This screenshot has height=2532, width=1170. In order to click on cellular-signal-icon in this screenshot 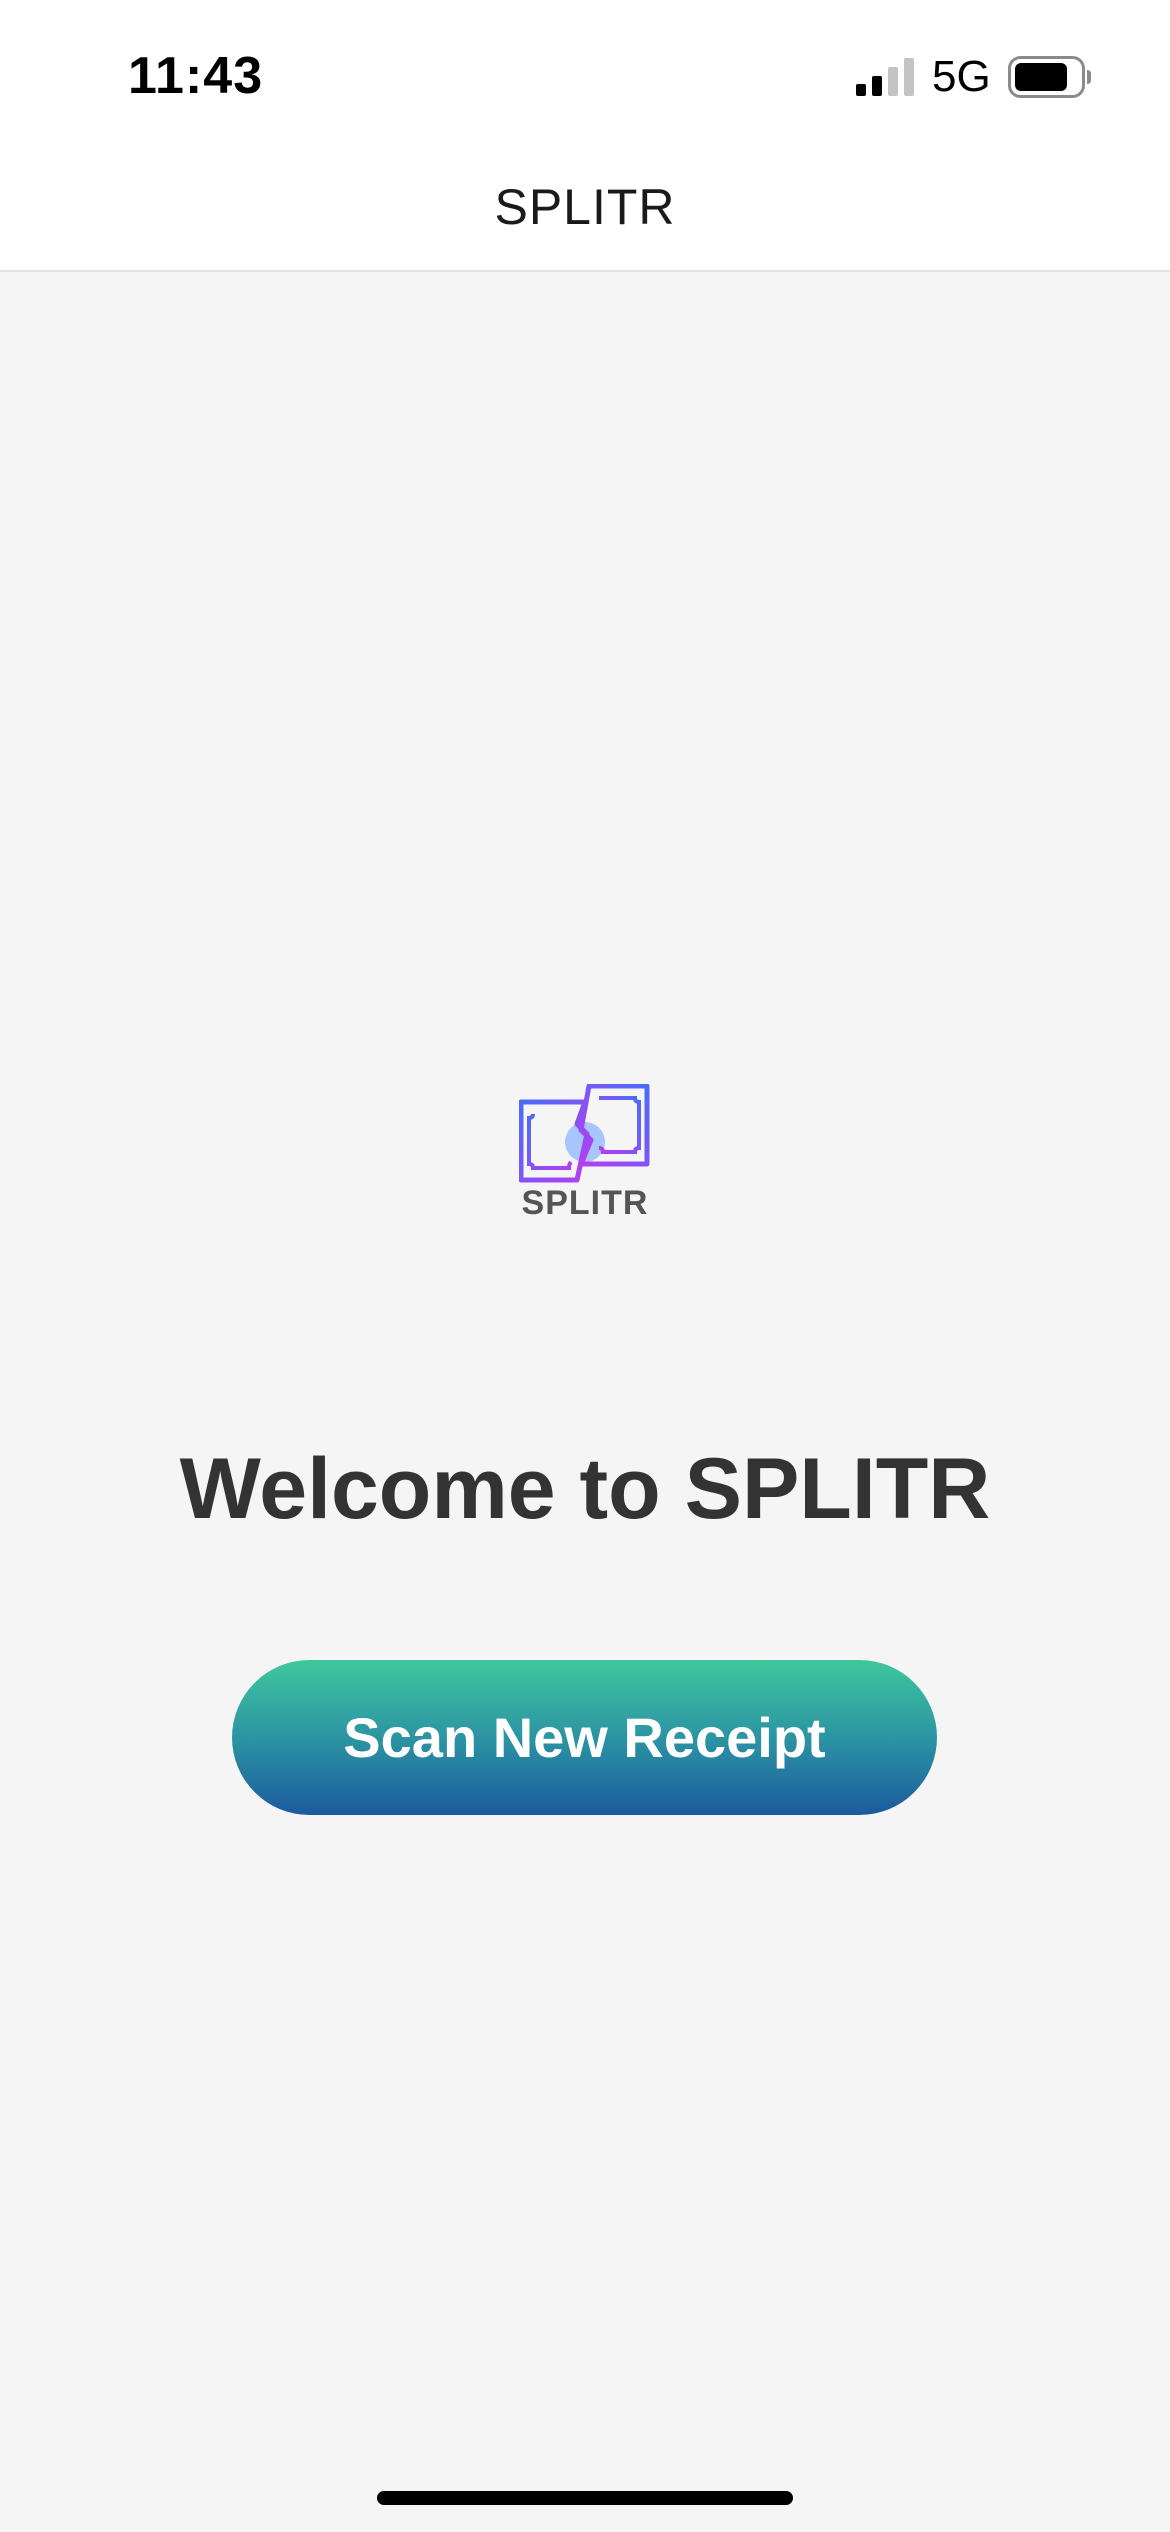, I will do `click(885, 77)`.